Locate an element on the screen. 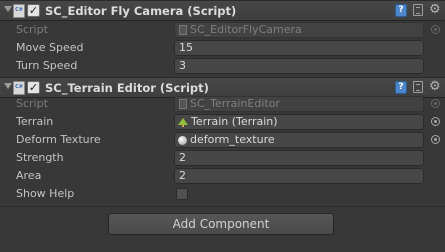 This screenshot has width=445, height=252. terrain-object-value: Terrain (Terrain) is located at coordinates (234, 121).